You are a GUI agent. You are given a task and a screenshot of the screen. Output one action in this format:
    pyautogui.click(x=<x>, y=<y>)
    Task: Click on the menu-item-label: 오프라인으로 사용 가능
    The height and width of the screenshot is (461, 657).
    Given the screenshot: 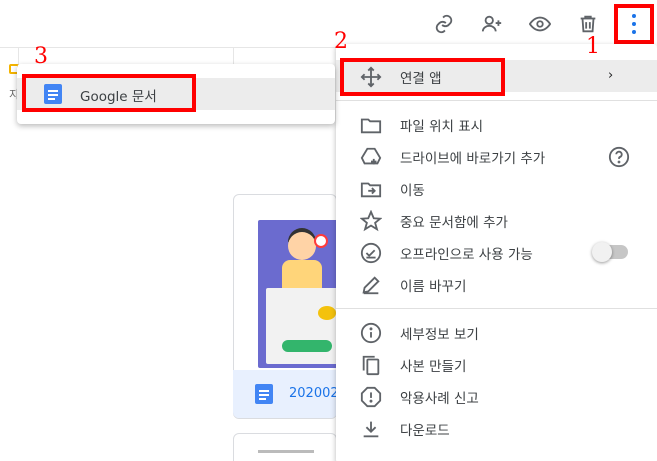 What is the action you would take?
    pyautogui.click(x=466, y=255)
    